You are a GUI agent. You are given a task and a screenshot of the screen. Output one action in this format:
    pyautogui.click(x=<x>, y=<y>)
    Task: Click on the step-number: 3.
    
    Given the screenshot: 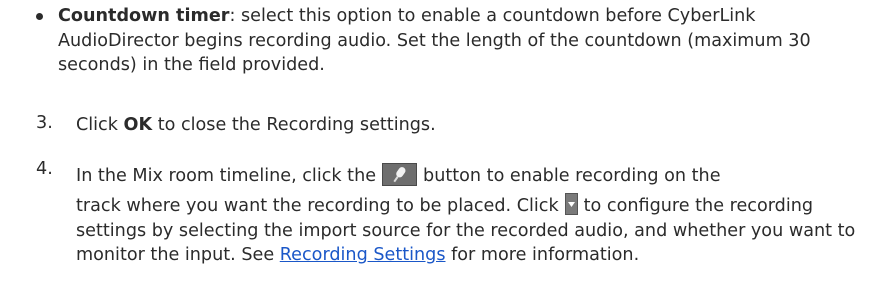 What is the action you would take?
    pyautogui.click(x=44, y=123)
    